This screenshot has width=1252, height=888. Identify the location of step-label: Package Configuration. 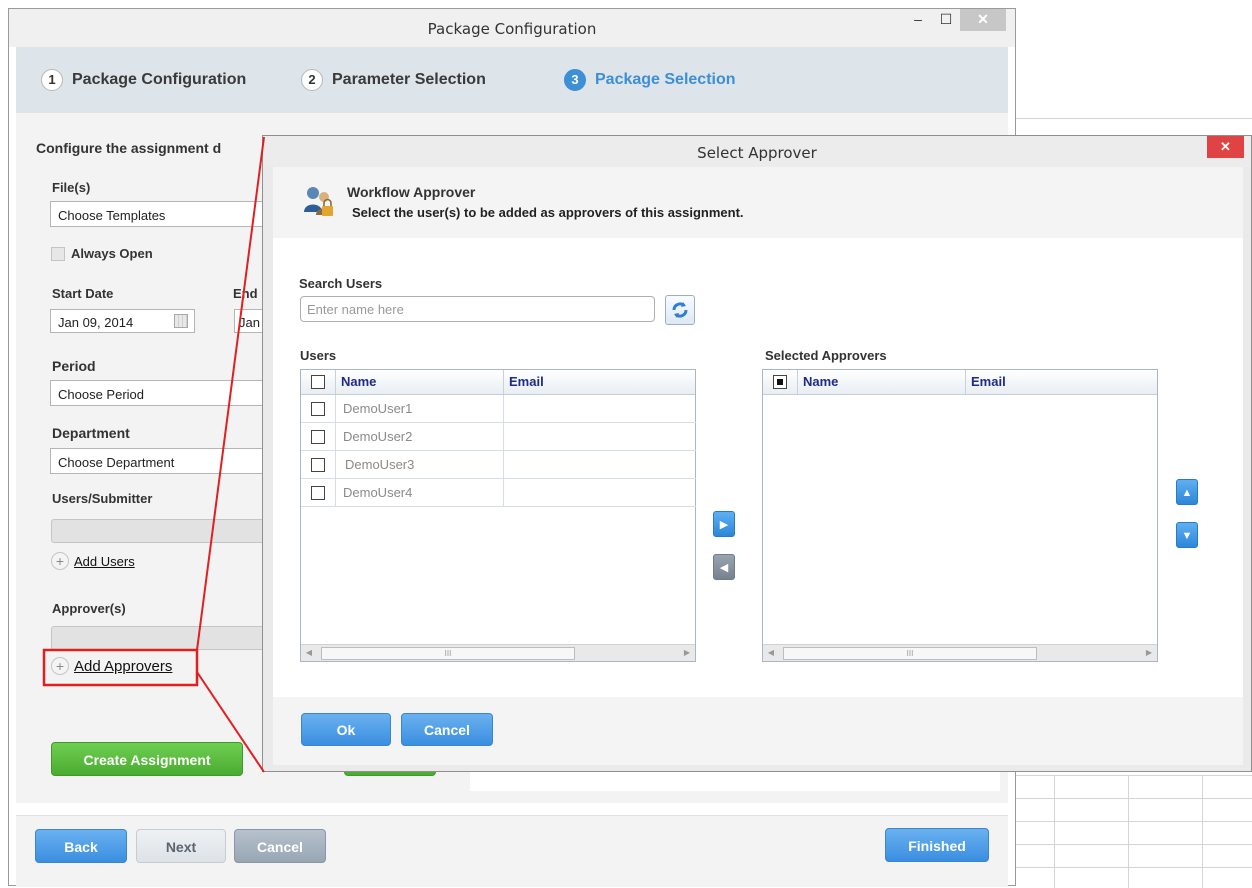
(159, 79).